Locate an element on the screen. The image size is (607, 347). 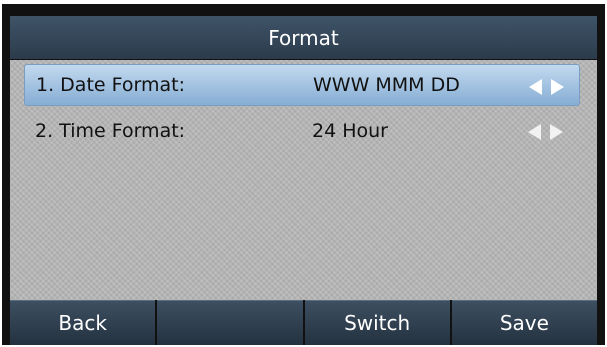
item-label: 1. Date Format: is located at coordinates (110, 85).